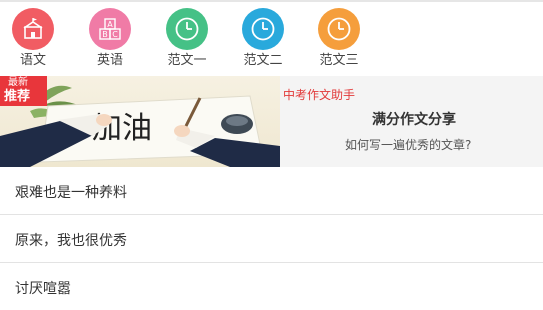  What do you see at coordinates (339, 60) in the screenshot?
I see `category-label: 范文三` at bounding box center [339, 60].